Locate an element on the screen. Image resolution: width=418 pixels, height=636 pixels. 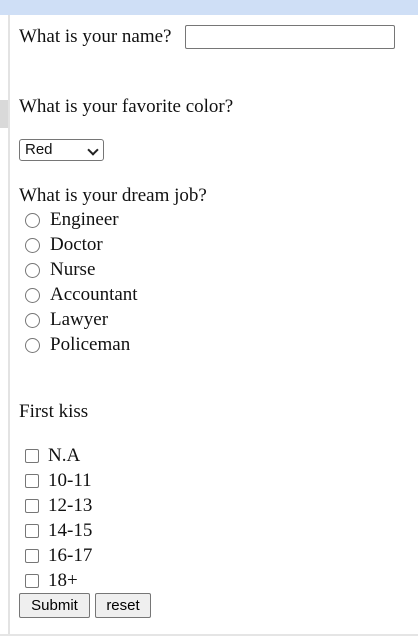
job-option-label: Nurse is located at coordinates (73, 269).